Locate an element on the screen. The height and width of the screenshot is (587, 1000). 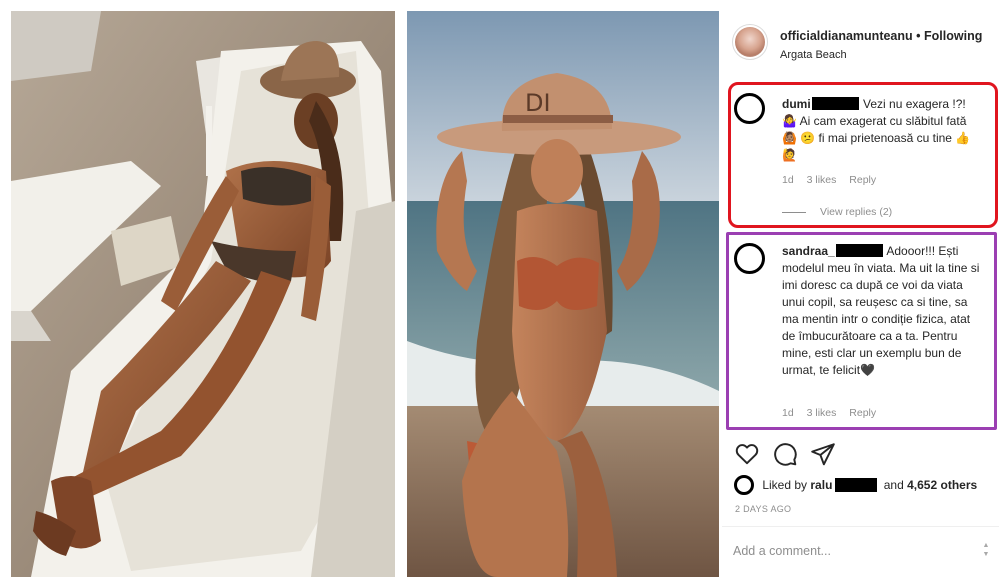
likes-others-link: 4,652 others is located at coordinates (942, 485).